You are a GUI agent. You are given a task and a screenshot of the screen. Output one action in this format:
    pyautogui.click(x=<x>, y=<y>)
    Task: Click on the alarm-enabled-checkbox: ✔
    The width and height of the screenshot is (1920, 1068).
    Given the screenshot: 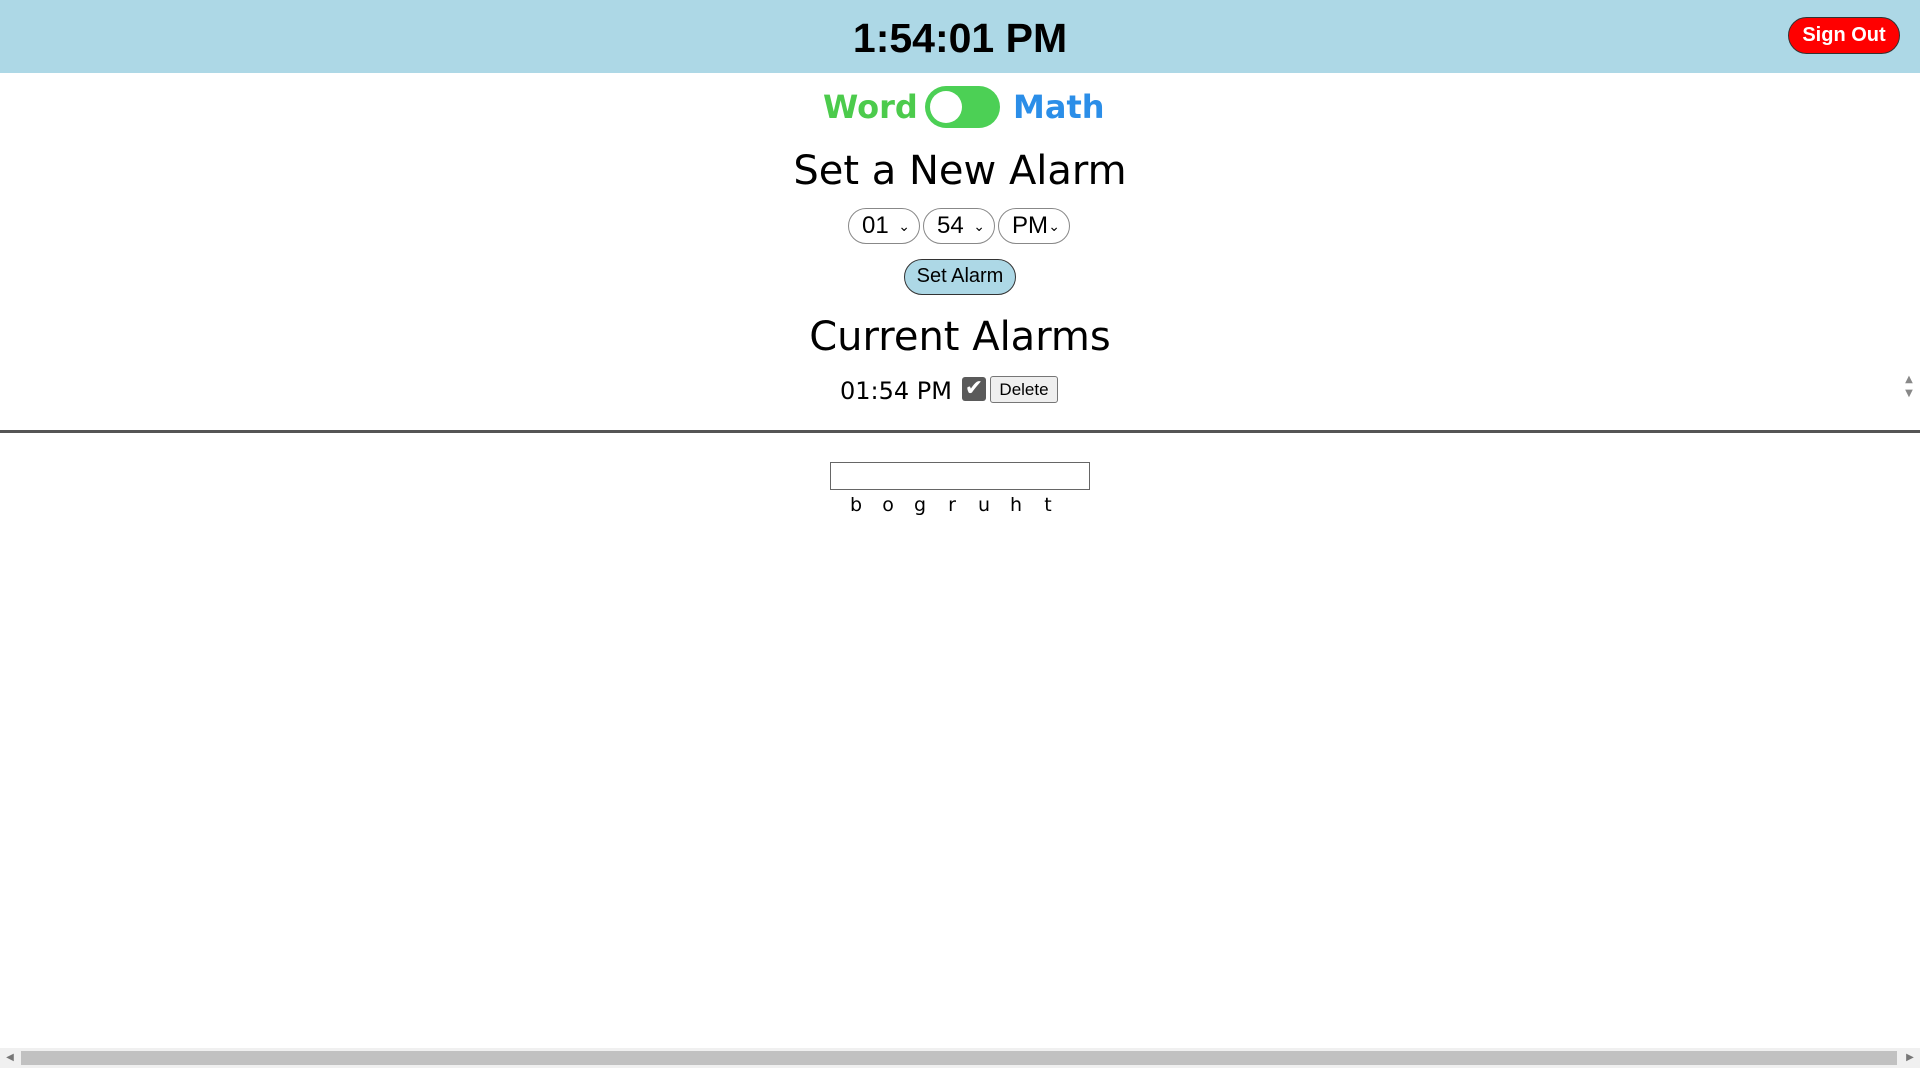 What is the action you would take?
    pyautogui.click(x=974, y=389)
    